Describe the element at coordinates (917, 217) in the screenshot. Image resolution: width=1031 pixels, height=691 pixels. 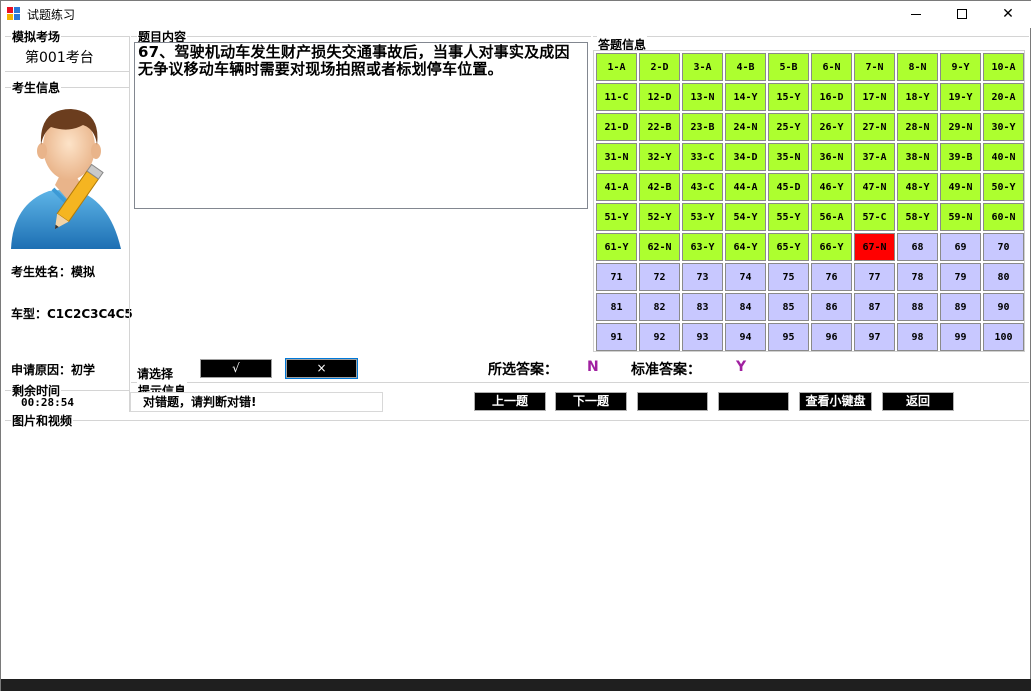
I see `grid-cell-58: 58-Y` at that location.